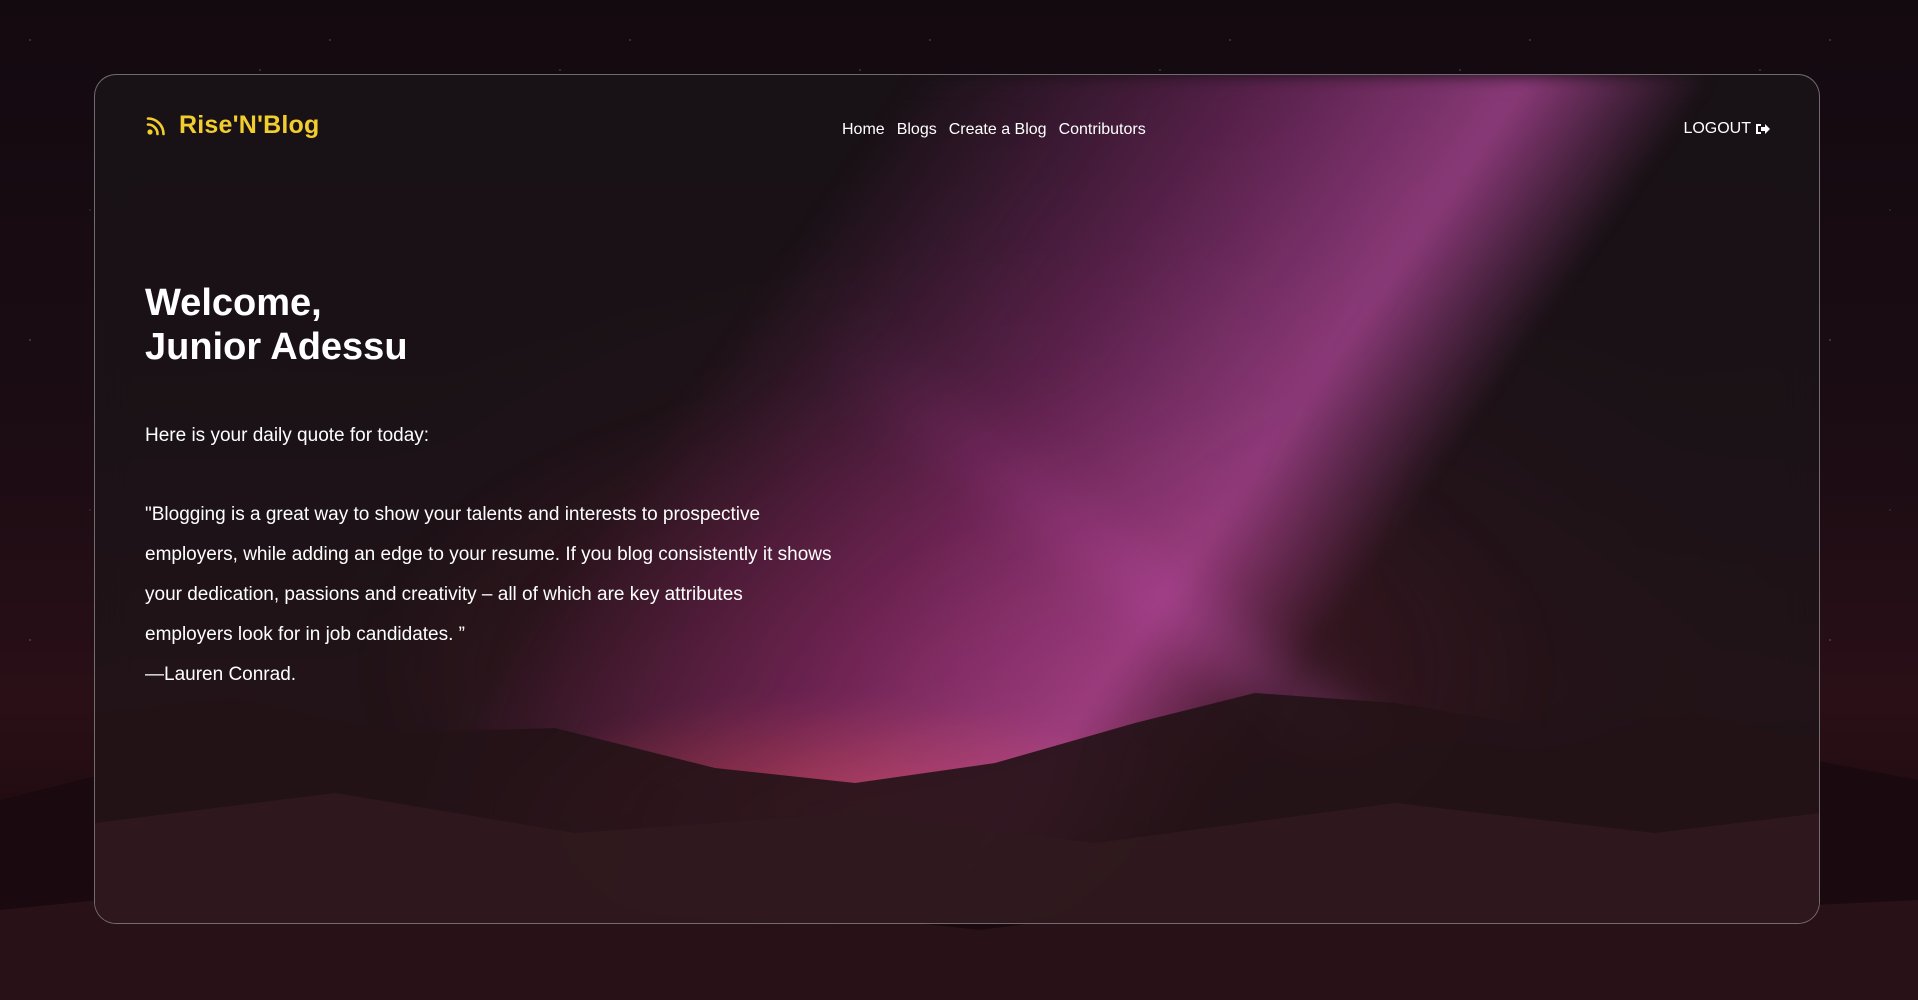 The image size is (1918, 1000). Describe the element at coordinates (863, 130) in the screenshot. I see `nav-home-link: Home` at that location.